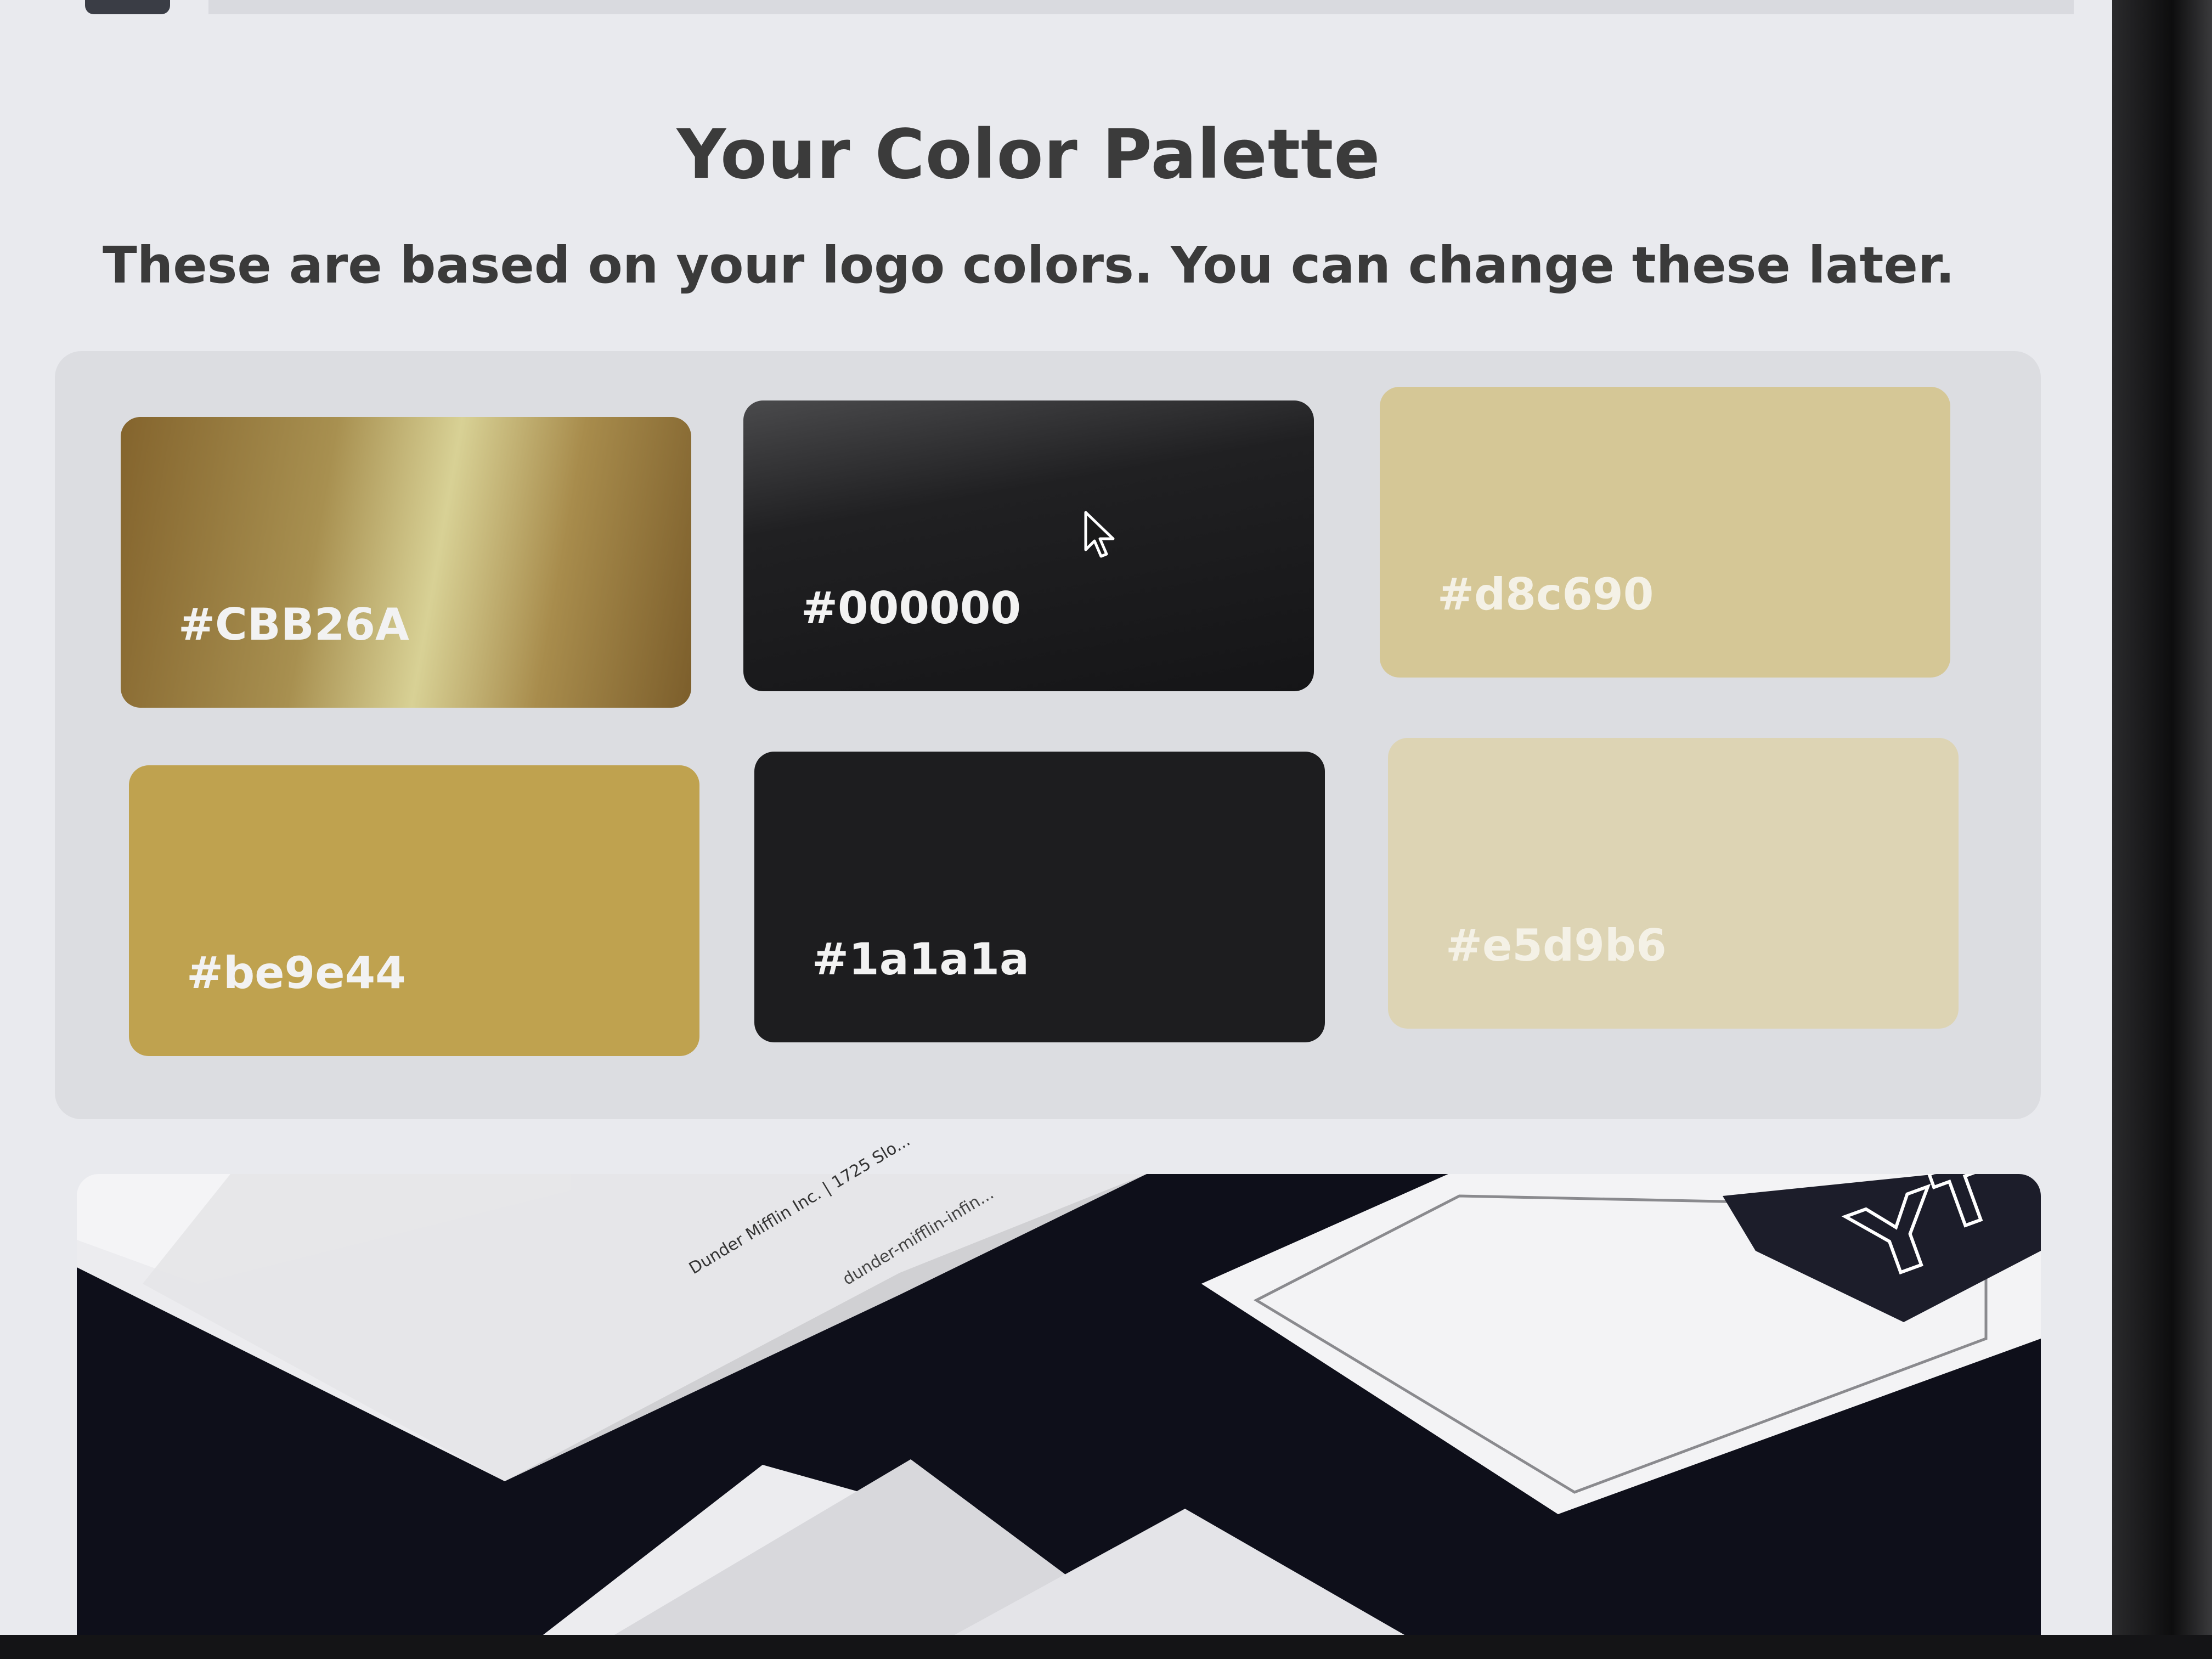 The image size is (2212, 1659). Describe the element at coordinates (1099, 534) in the screenshot. I see `mouse-pointer-icon` at that location.